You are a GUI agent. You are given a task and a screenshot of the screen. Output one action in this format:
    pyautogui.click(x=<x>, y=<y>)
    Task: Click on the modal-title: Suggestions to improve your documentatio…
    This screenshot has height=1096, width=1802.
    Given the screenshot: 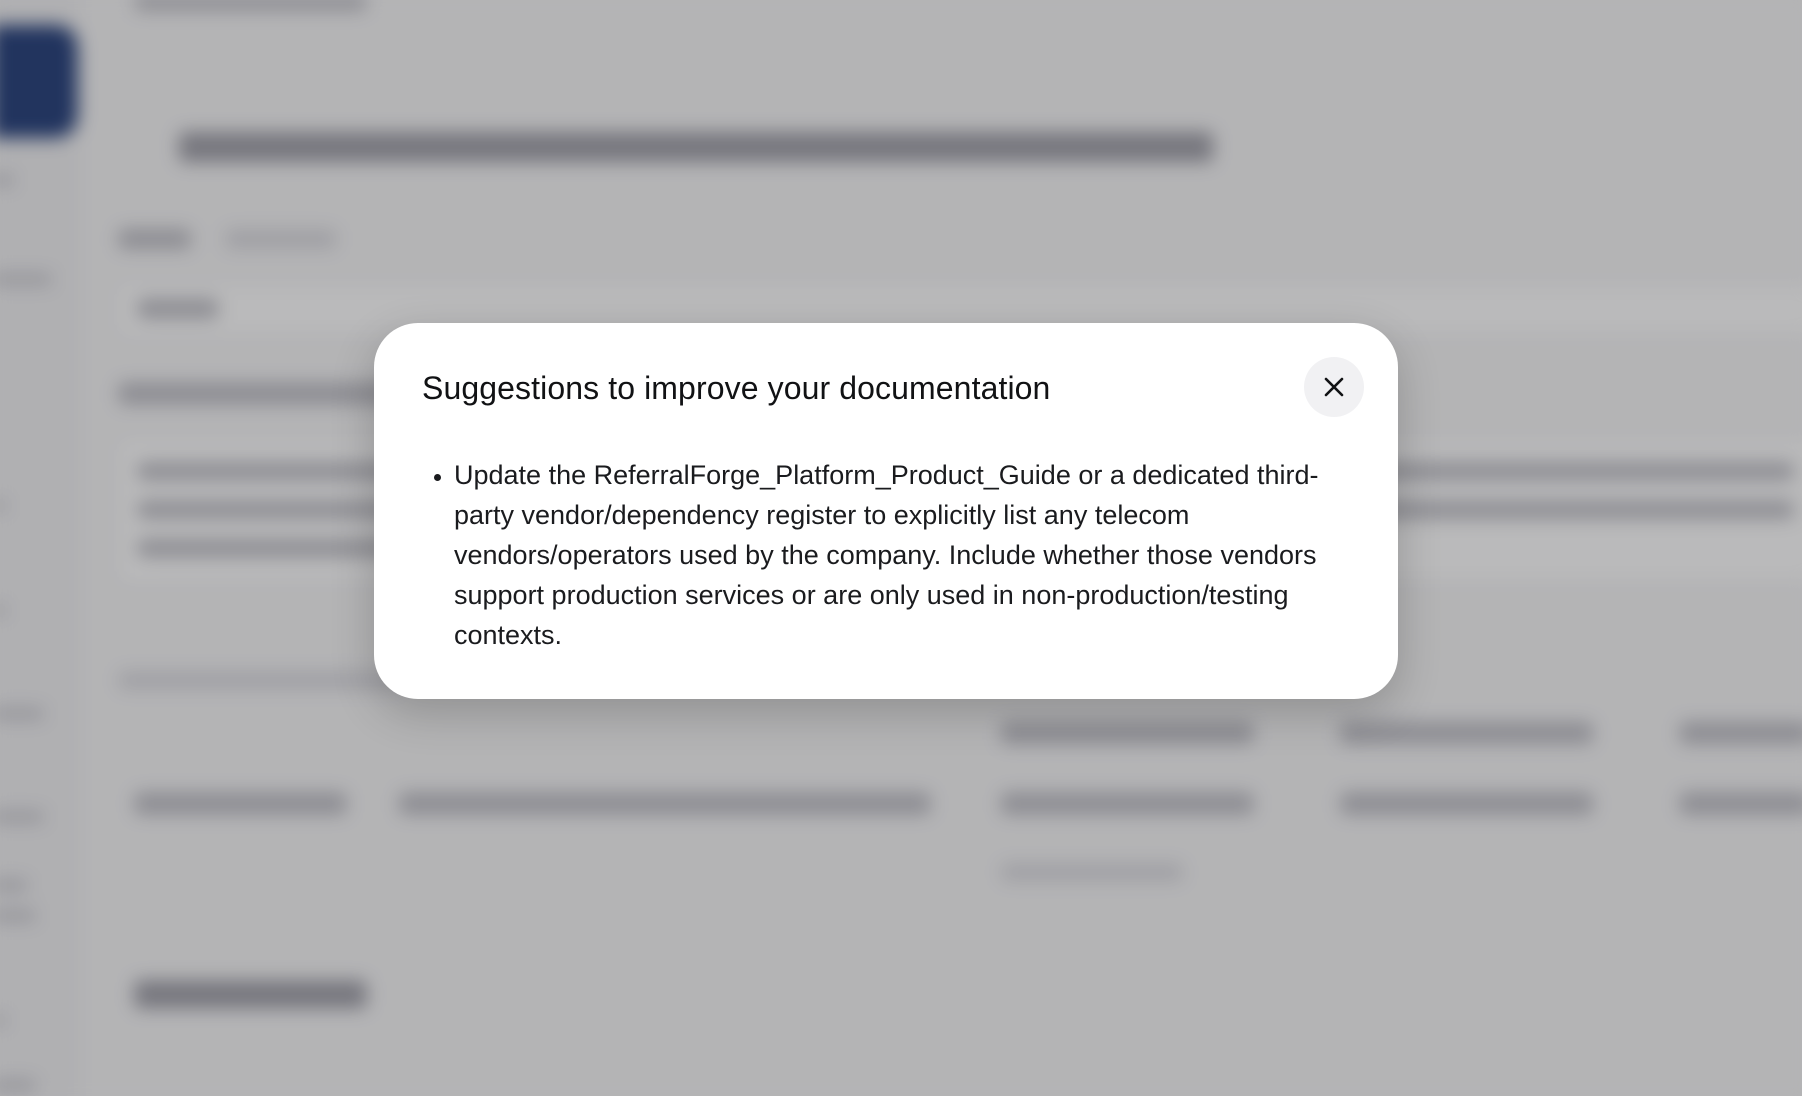 What is the action you would take?
    pyautogui.click(x=736, y=388)
    